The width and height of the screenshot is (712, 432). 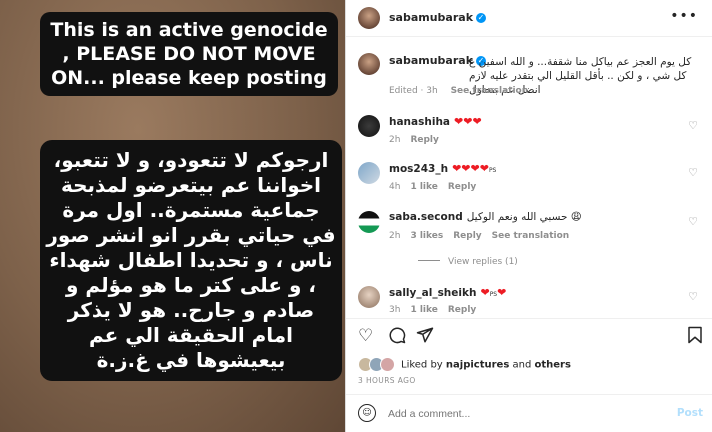 What do you see at coordinates (369, 18) in the screenshot?
I see `avatar` at bounding box center [369, 18].